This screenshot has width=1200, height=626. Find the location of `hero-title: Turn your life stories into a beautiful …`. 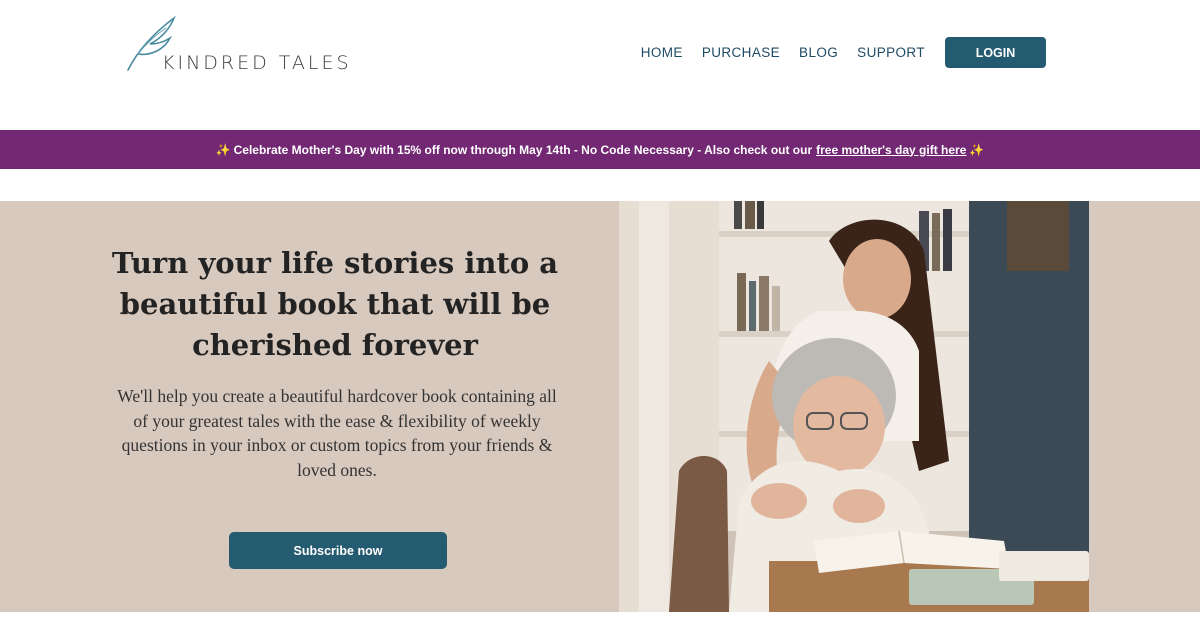

hero-title: Turn your life stories into a beautiful … is located at coordinates (335, 304).